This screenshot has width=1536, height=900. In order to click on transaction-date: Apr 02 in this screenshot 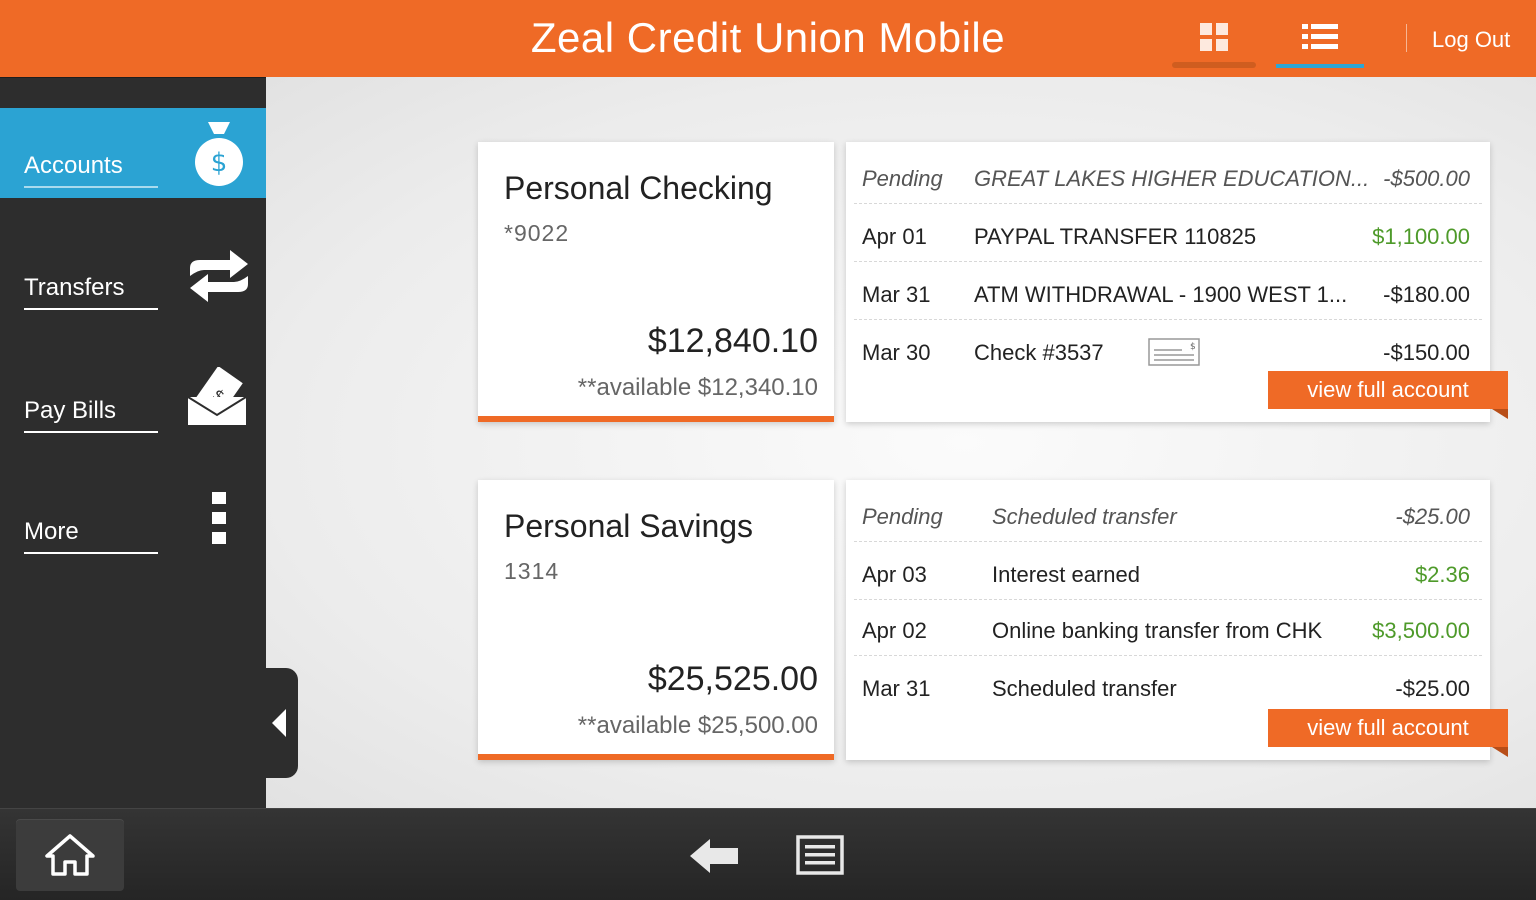, I will do `click(894, 630)`.